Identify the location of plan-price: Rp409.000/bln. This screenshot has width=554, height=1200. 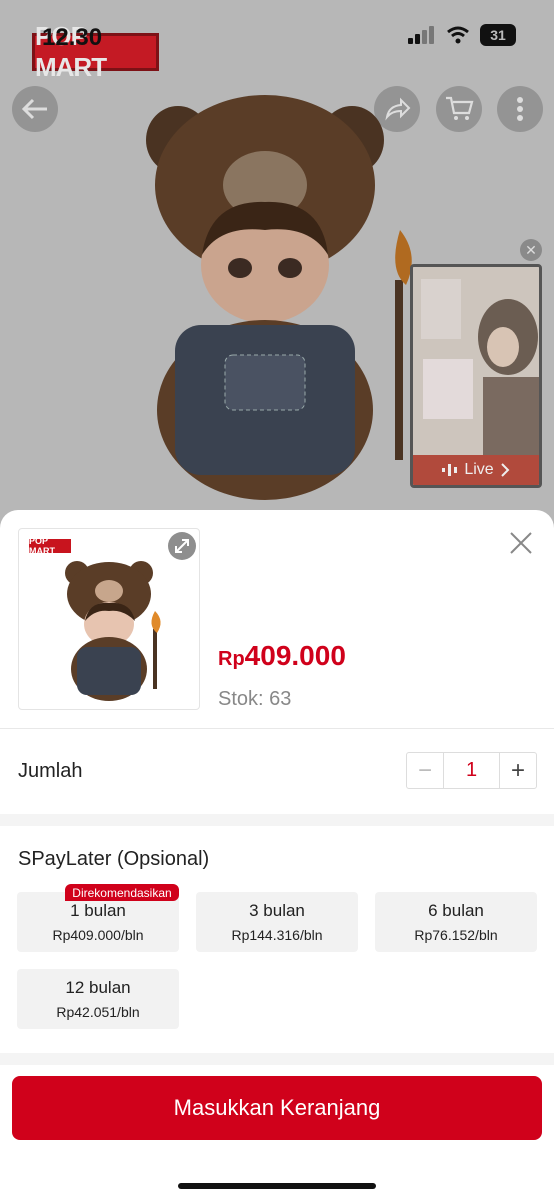
(98, 935).